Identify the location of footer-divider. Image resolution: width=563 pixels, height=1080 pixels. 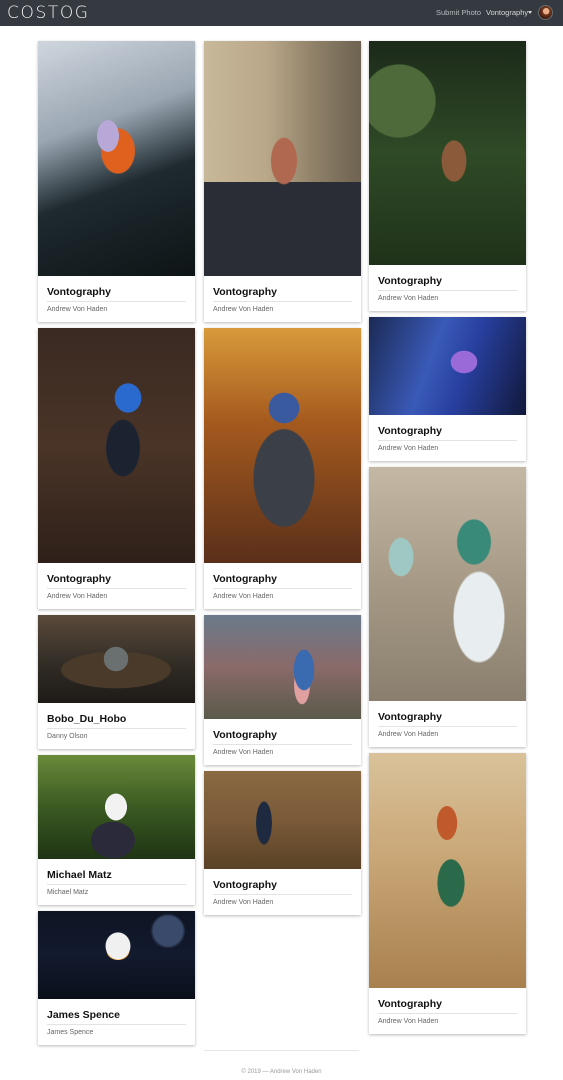
(281, 1050).